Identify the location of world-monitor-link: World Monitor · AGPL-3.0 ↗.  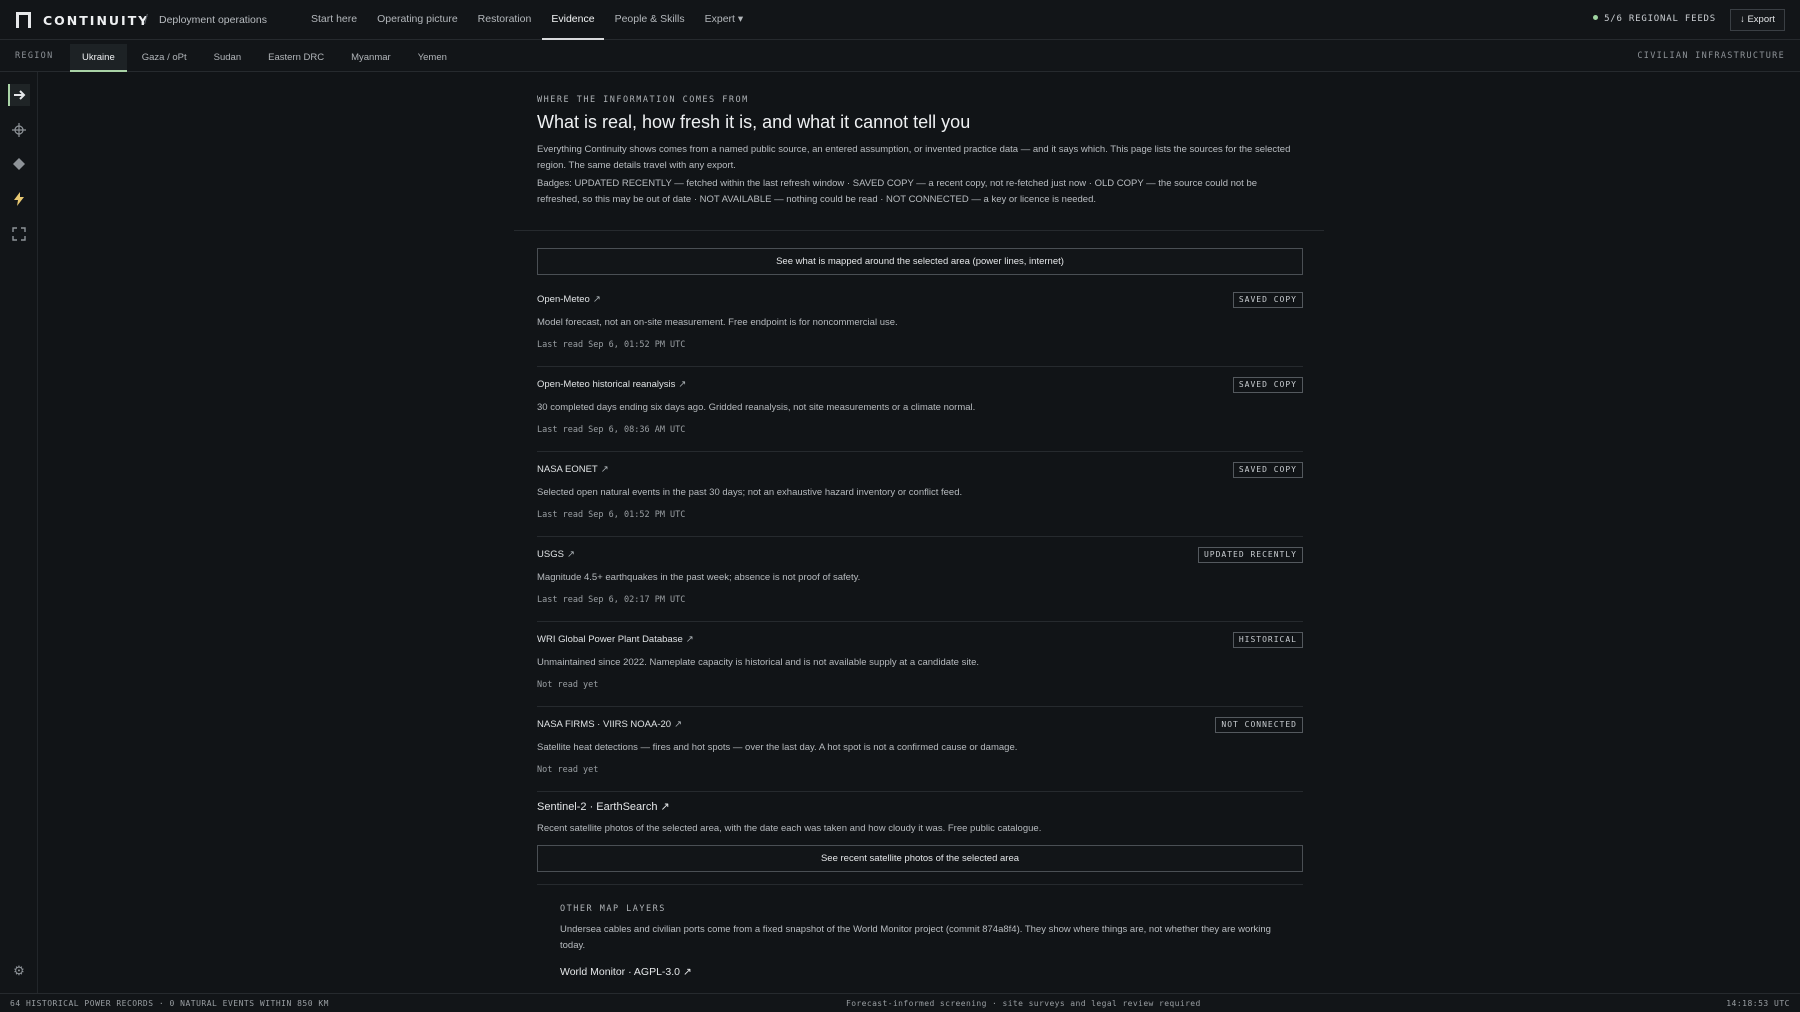
(626, 972).